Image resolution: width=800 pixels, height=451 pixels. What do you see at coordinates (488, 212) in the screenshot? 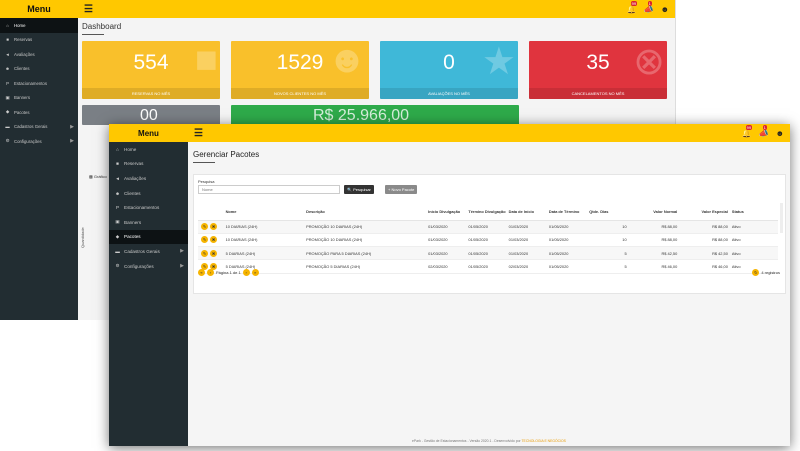
I see `column-header: Término Divulgação` at bounding box center [488, 212].